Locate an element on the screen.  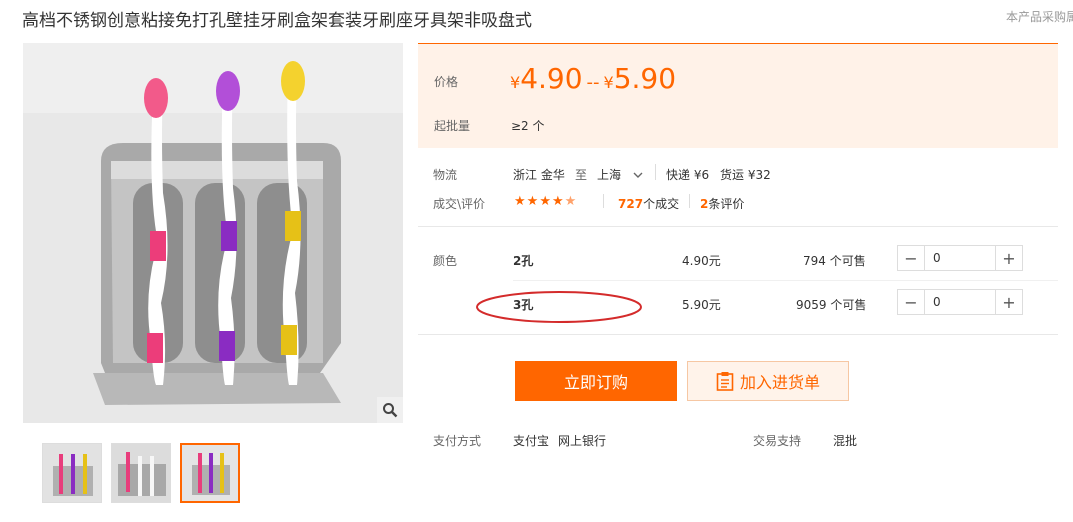
price-box: 价格 ¥4.90 -- ¥5.90 起批量 ≥2 个 is located at coordinates (738, 95).